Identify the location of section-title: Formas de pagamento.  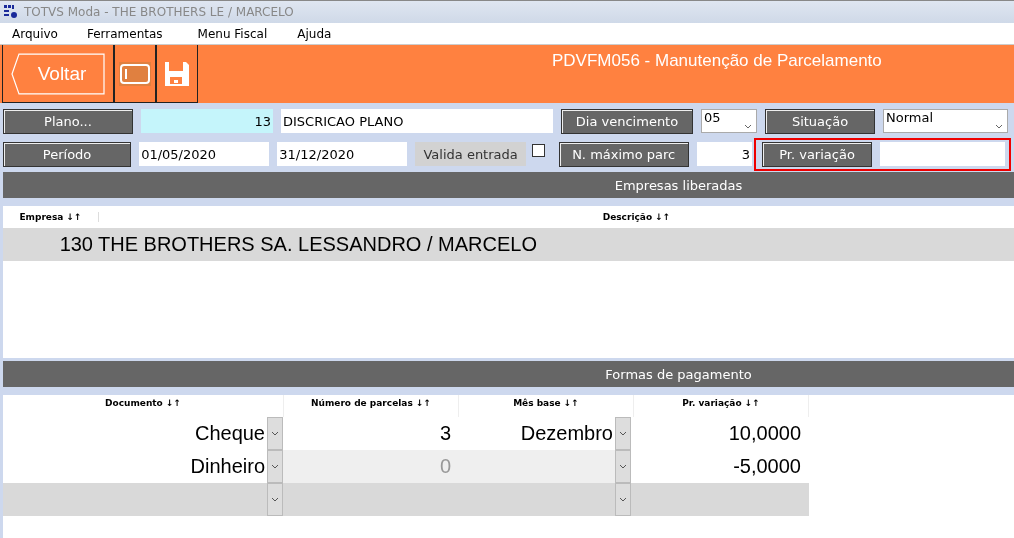
(678, 374).